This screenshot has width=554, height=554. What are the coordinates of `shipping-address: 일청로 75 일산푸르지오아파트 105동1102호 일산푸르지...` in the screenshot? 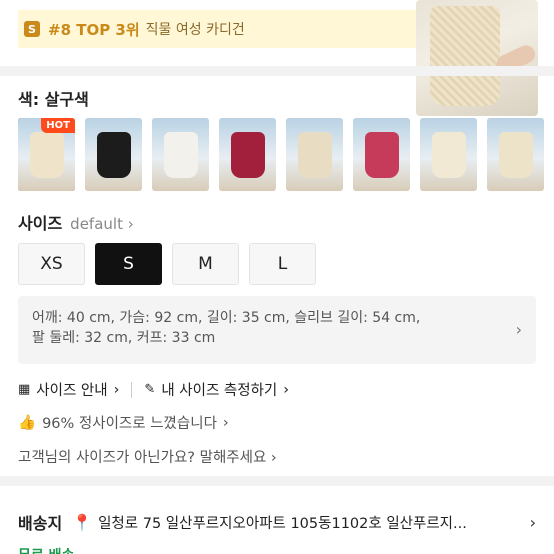 It's located at (282, 523).